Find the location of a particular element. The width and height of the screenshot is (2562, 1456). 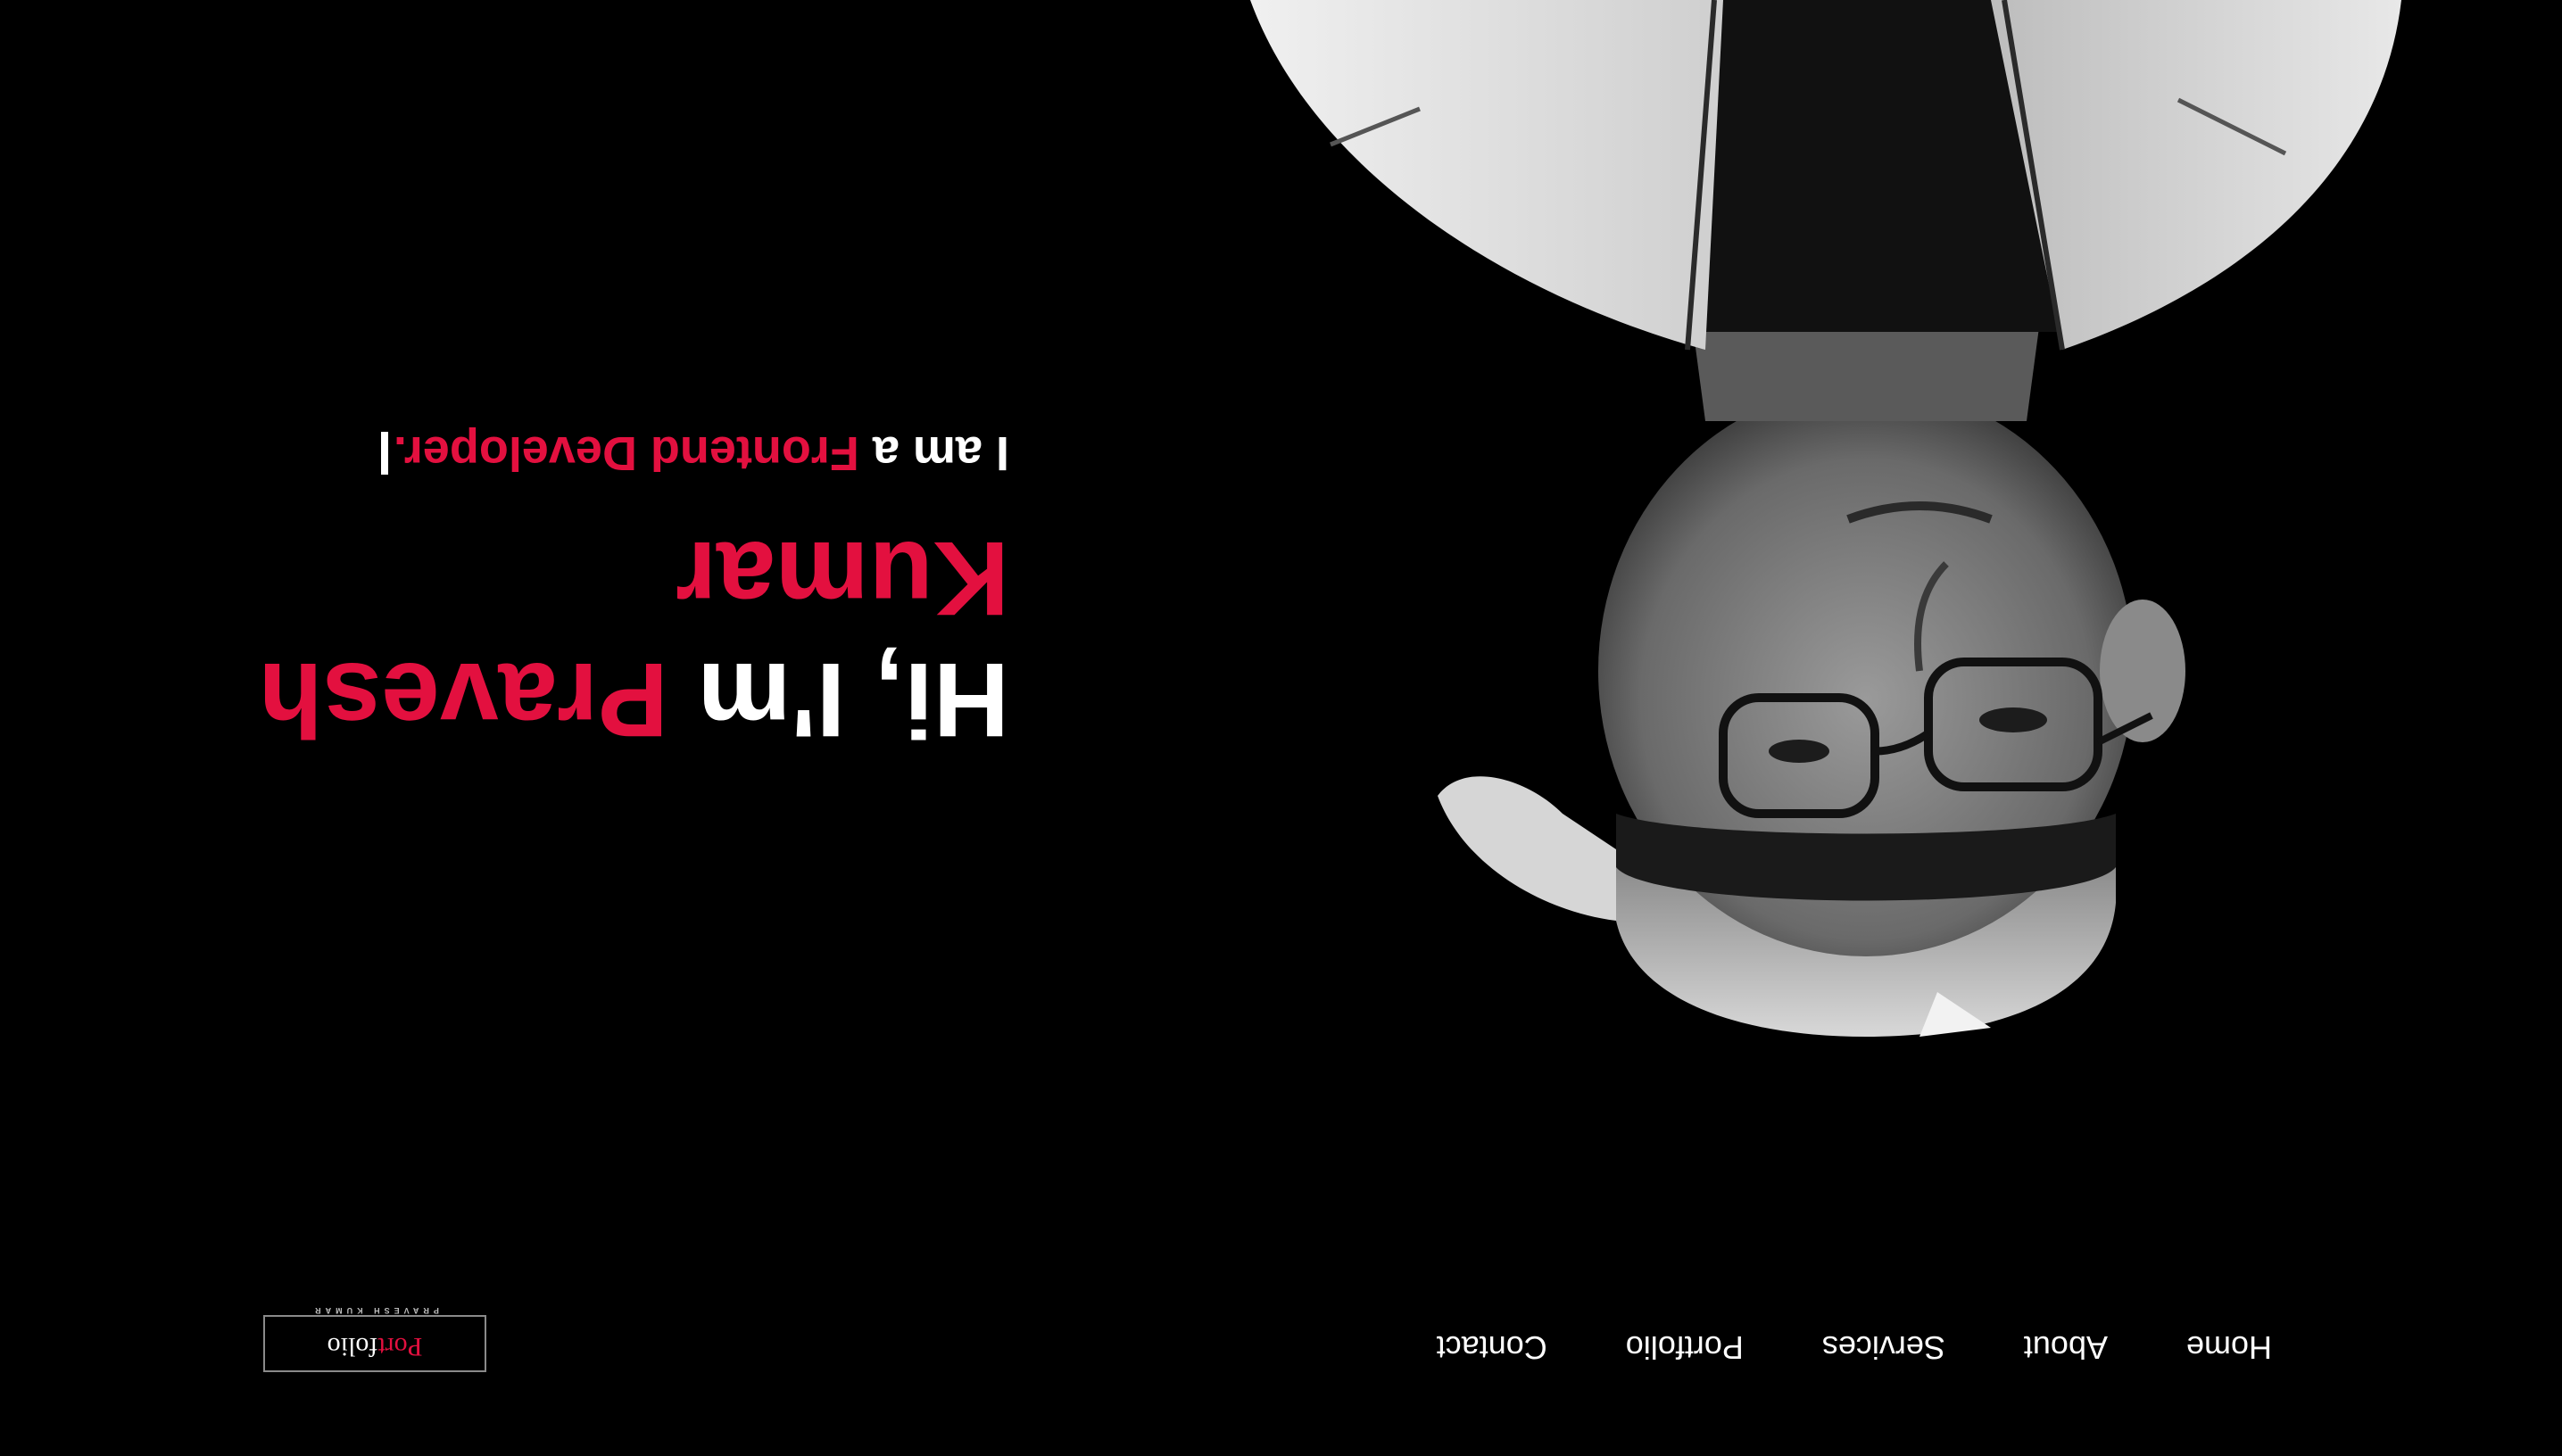

logo-word-port: Port is located at coordinates (400, 1346).